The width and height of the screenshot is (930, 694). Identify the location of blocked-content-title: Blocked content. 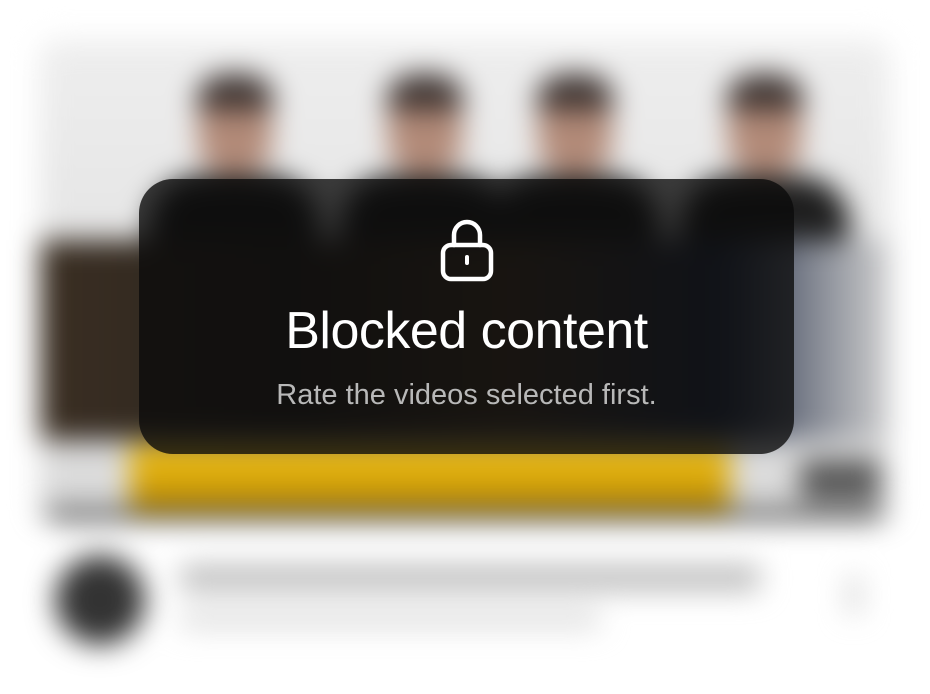
(466, 331).